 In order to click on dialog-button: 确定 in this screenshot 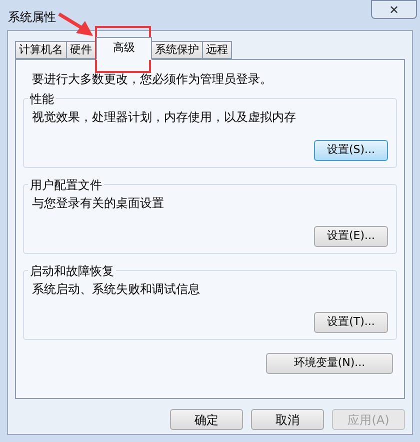, I will do `click(206, 419)`.